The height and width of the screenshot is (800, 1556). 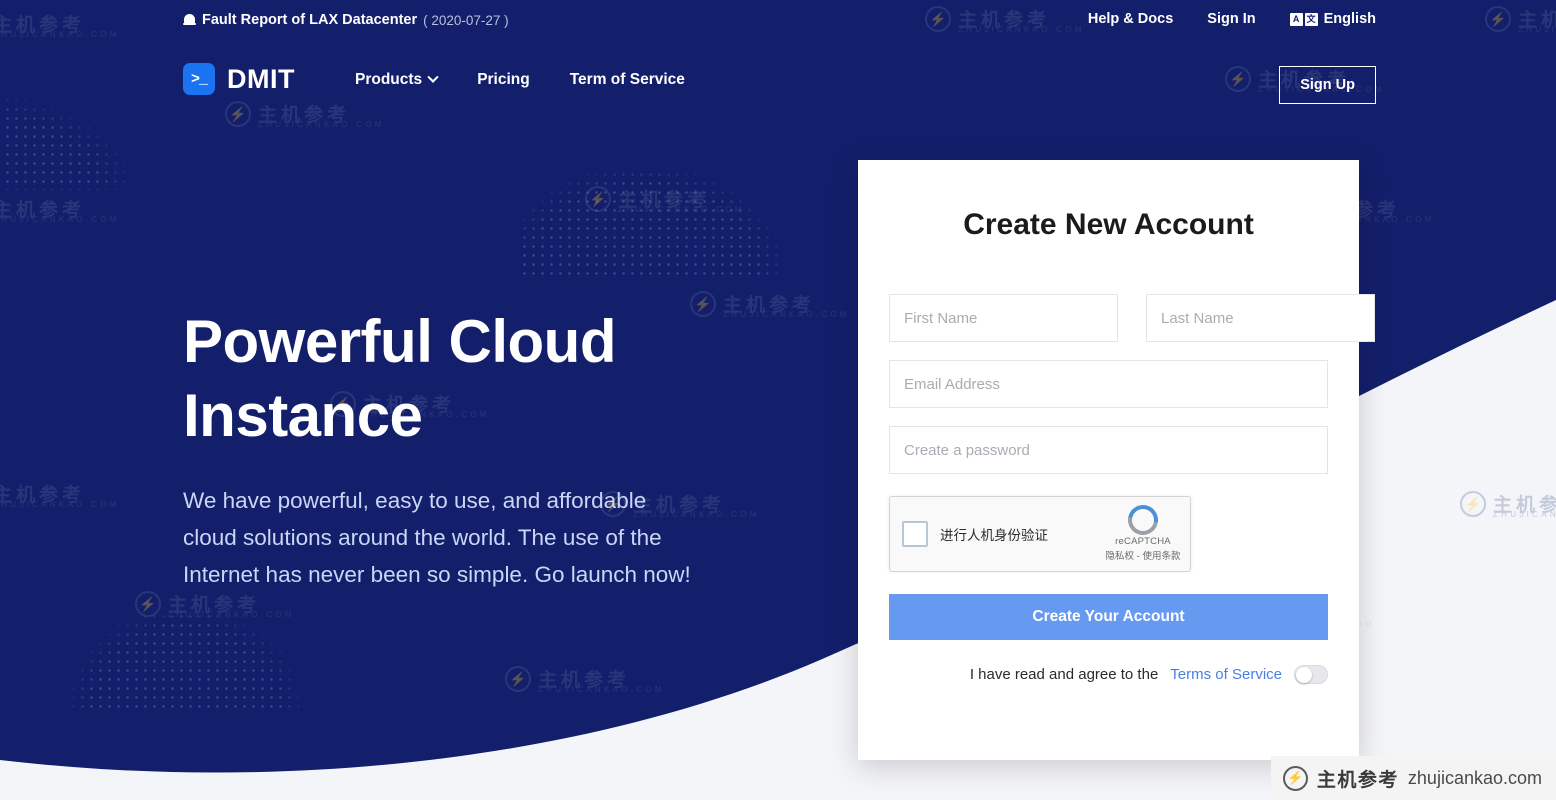 I want to click on sign-in-link: Sign In, so click(x=1231, y=19).